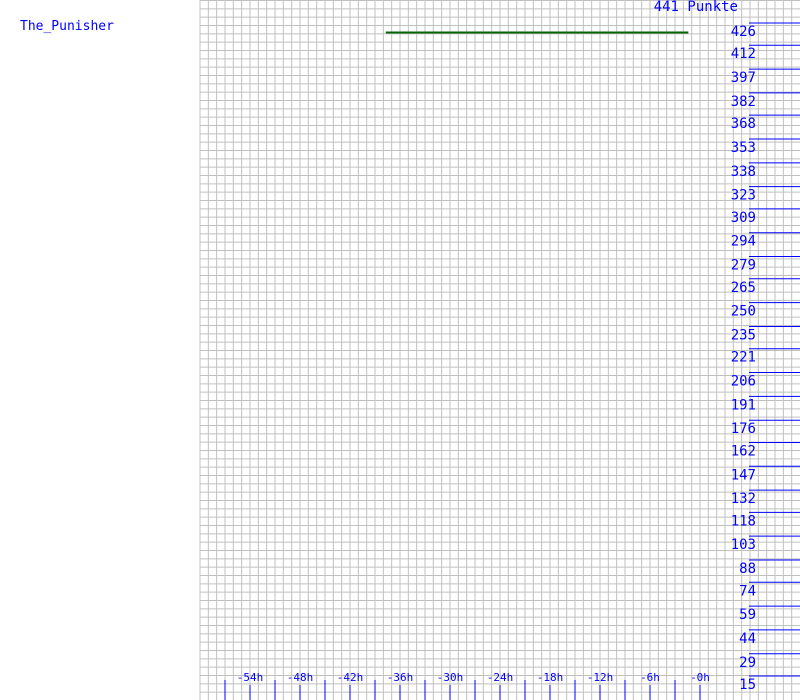 The image size is (800, 700). What do you see at coordinates (743, 172) in the screenshot?
I see `y-tick-label: 338` at bounding box center [743, 172].